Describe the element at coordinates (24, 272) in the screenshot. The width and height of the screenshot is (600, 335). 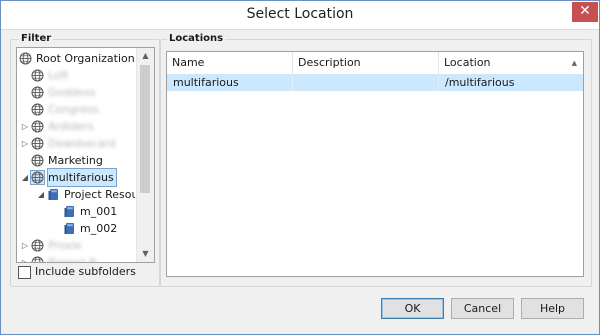
I see `include-subfolders-checkbox` at that location.